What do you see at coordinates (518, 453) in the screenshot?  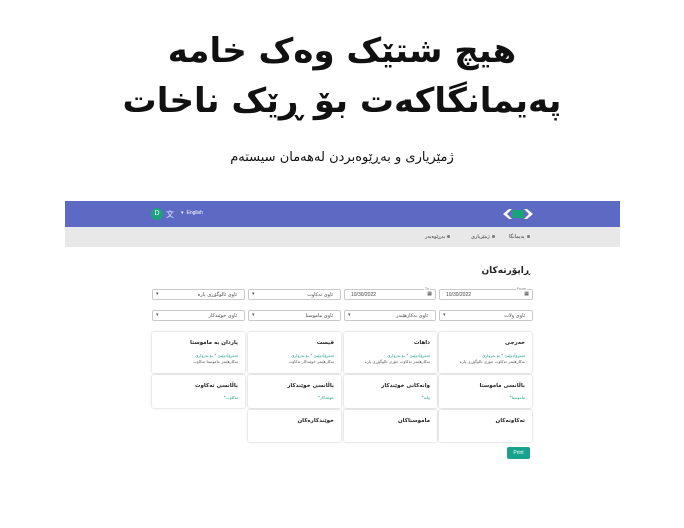 I see `print-button: Print` at bounding box center [518, 453].